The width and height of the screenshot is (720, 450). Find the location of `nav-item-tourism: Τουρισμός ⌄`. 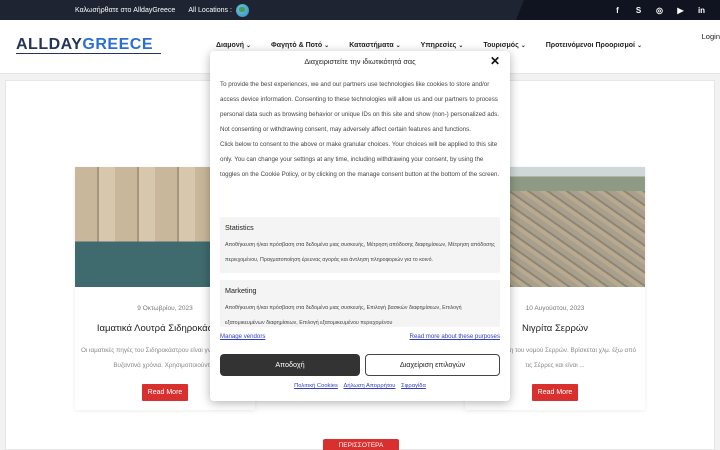

nav-item-tourism: Τουρισμός ⌄ is located at coordinates (504, 45).